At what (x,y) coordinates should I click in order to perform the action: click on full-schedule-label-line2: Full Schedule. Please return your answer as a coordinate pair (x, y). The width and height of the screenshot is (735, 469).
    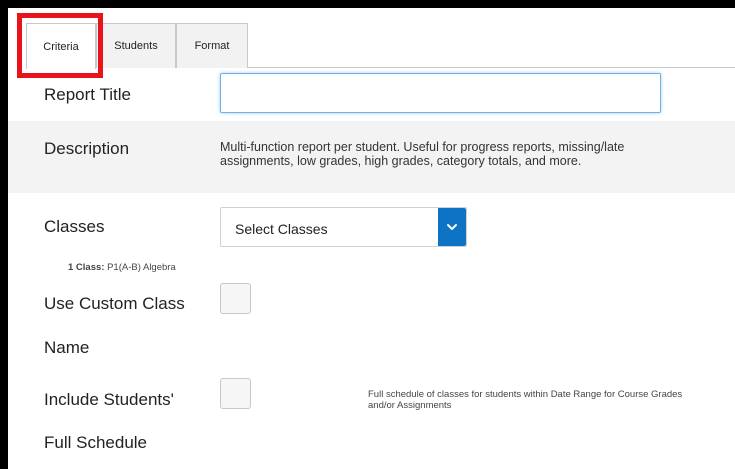
    Looking at the image, I should click on (96, 442).